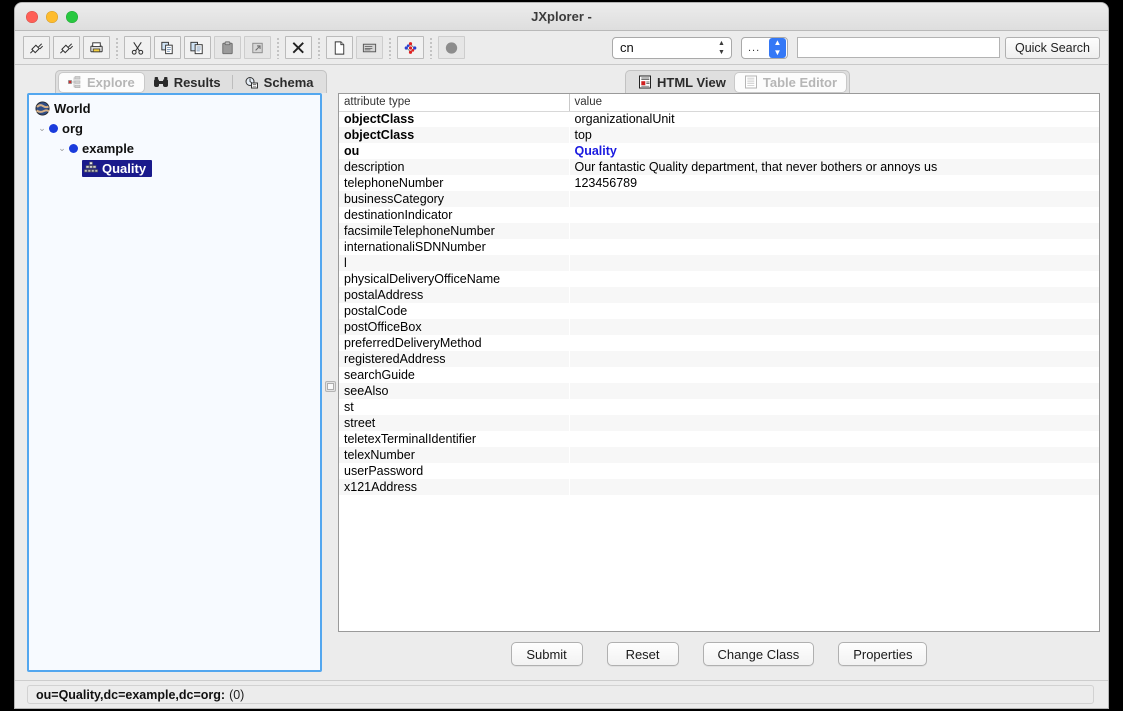  I want to click on filter-select: ... ▲ ▼, so click(764, 47).